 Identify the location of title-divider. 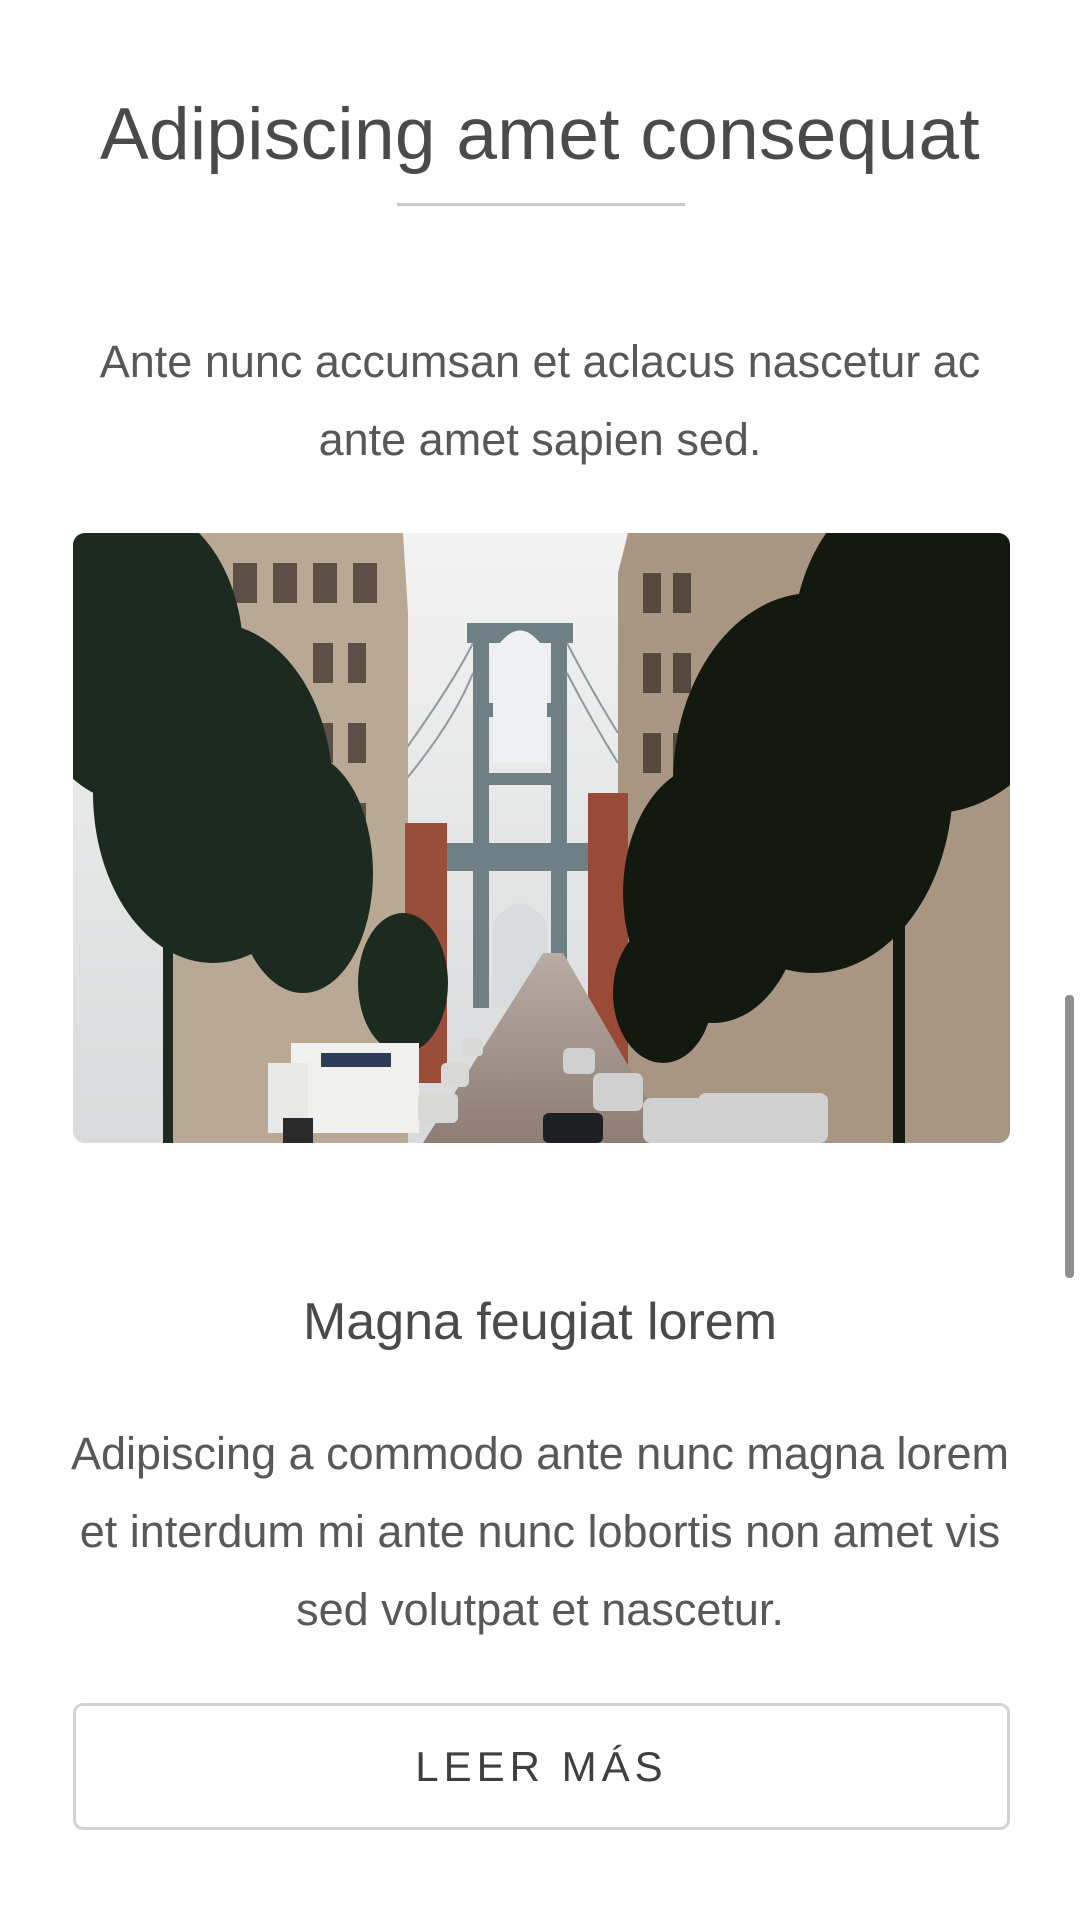
(541, 204).